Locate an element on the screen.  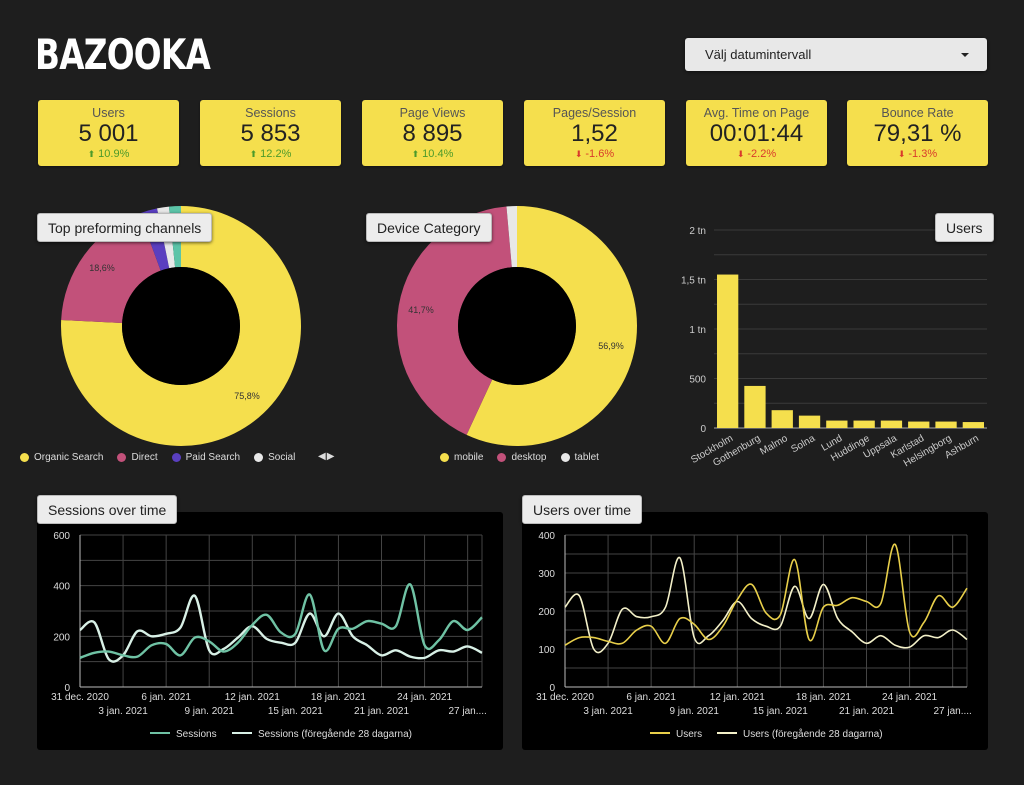
x-tick-label: Malmo is located at coordinates (774, 445).